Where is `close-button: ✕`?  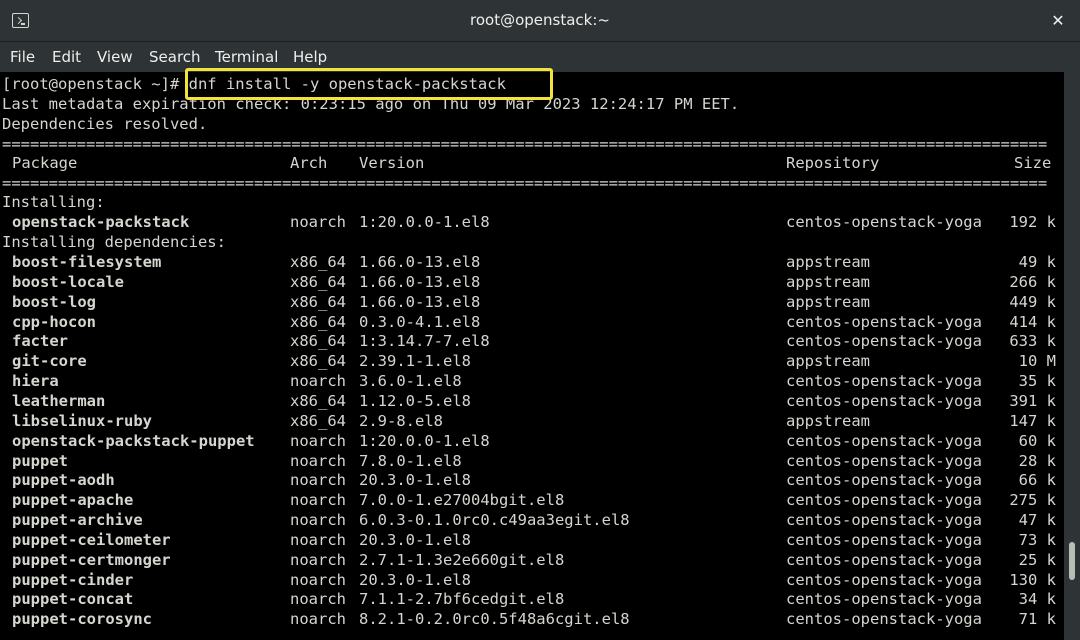 close-button: ✕ is located at coordinates (1058, 21).